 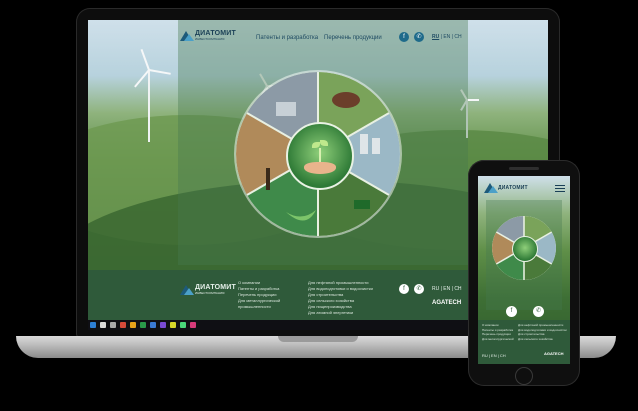 What do you see at coordinates (113, 325) in the screenshot?
I see `task-view-icon` at bounding box center [113, 325].